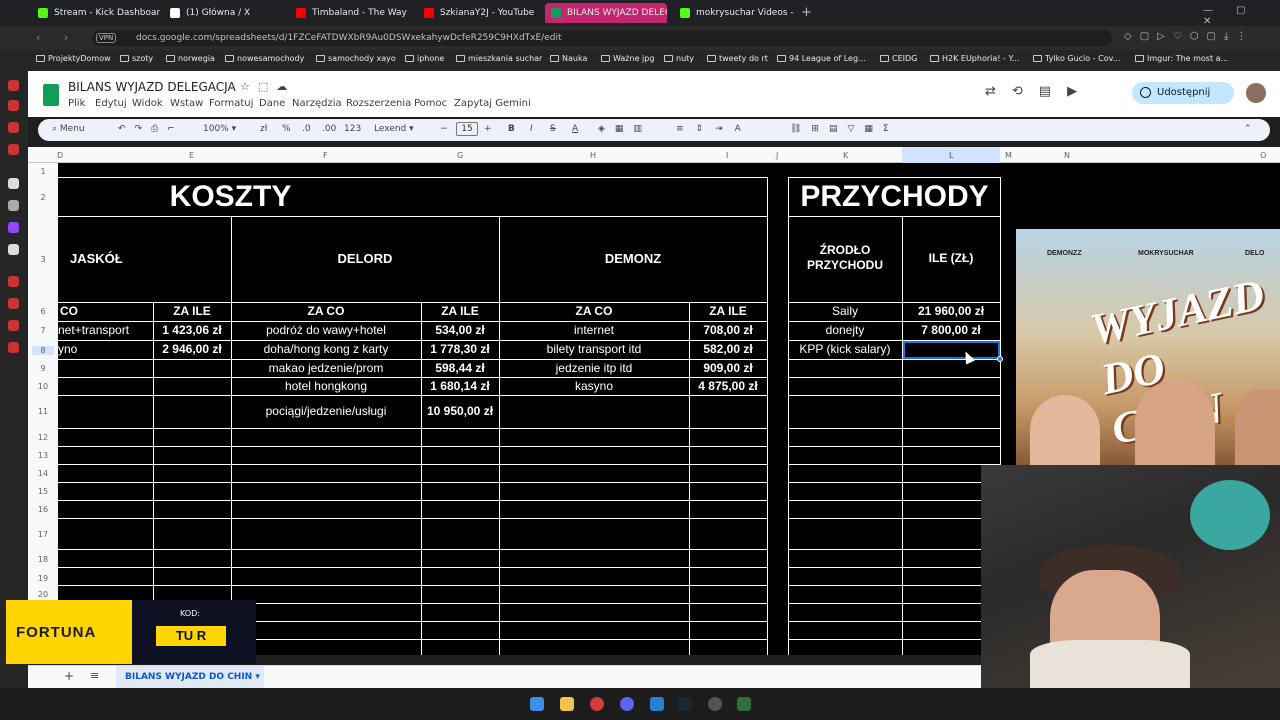 The width and height of the screenshot is (1280, 720). I want to click on document-title: BILANS WYJAZD DELEGACJA, so click(152, 87).